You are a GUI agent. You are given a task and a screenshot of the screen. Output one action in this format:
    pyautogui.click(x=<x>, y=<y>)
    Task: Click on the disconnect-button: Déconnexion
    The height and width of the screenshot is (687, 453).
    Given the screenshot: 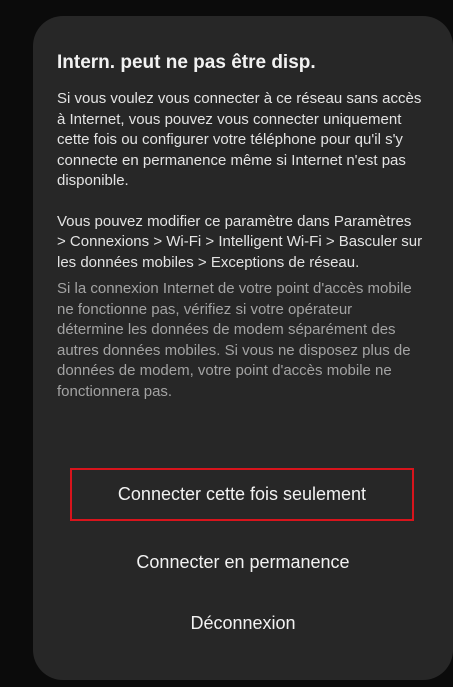 What is the action you would take?
    pyautogui.click(x=243, y=623)
    